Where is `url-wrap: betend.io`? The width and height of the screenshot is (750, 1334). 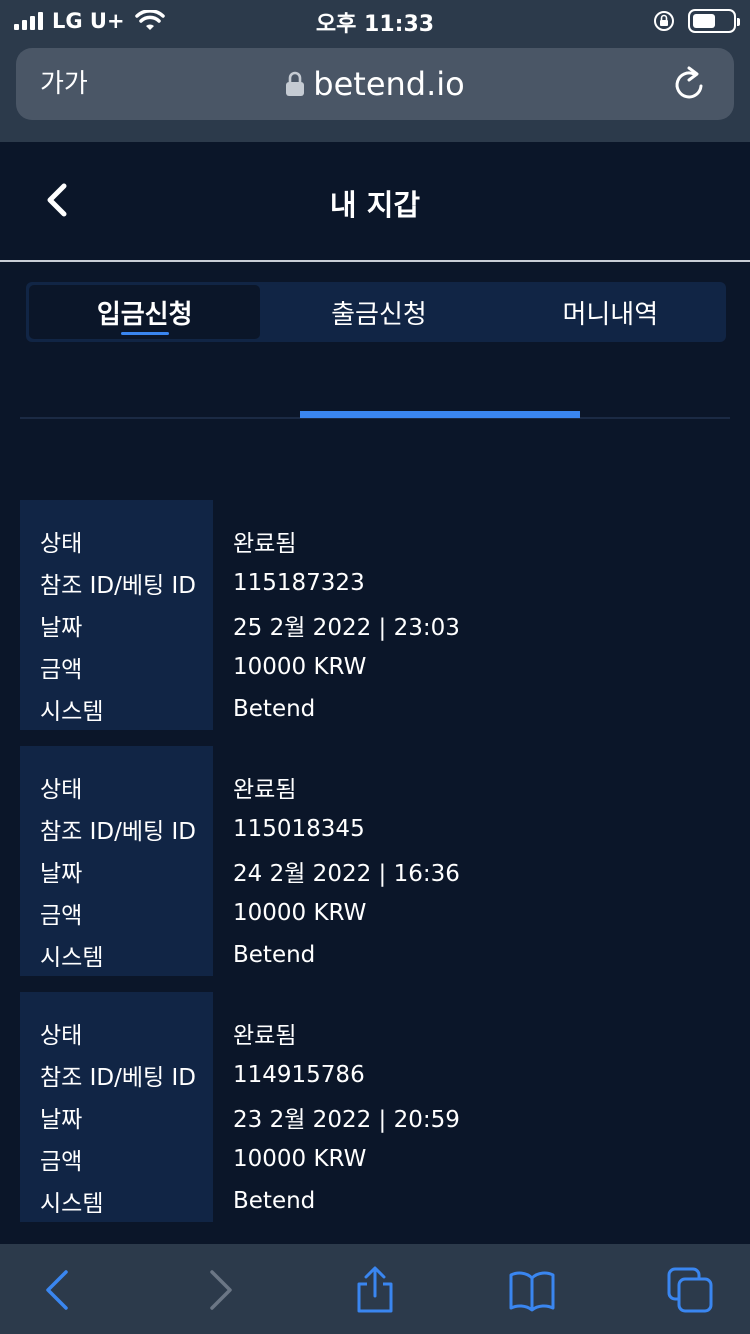
url-wrap: betend.io is located at coordinates (375, 84).